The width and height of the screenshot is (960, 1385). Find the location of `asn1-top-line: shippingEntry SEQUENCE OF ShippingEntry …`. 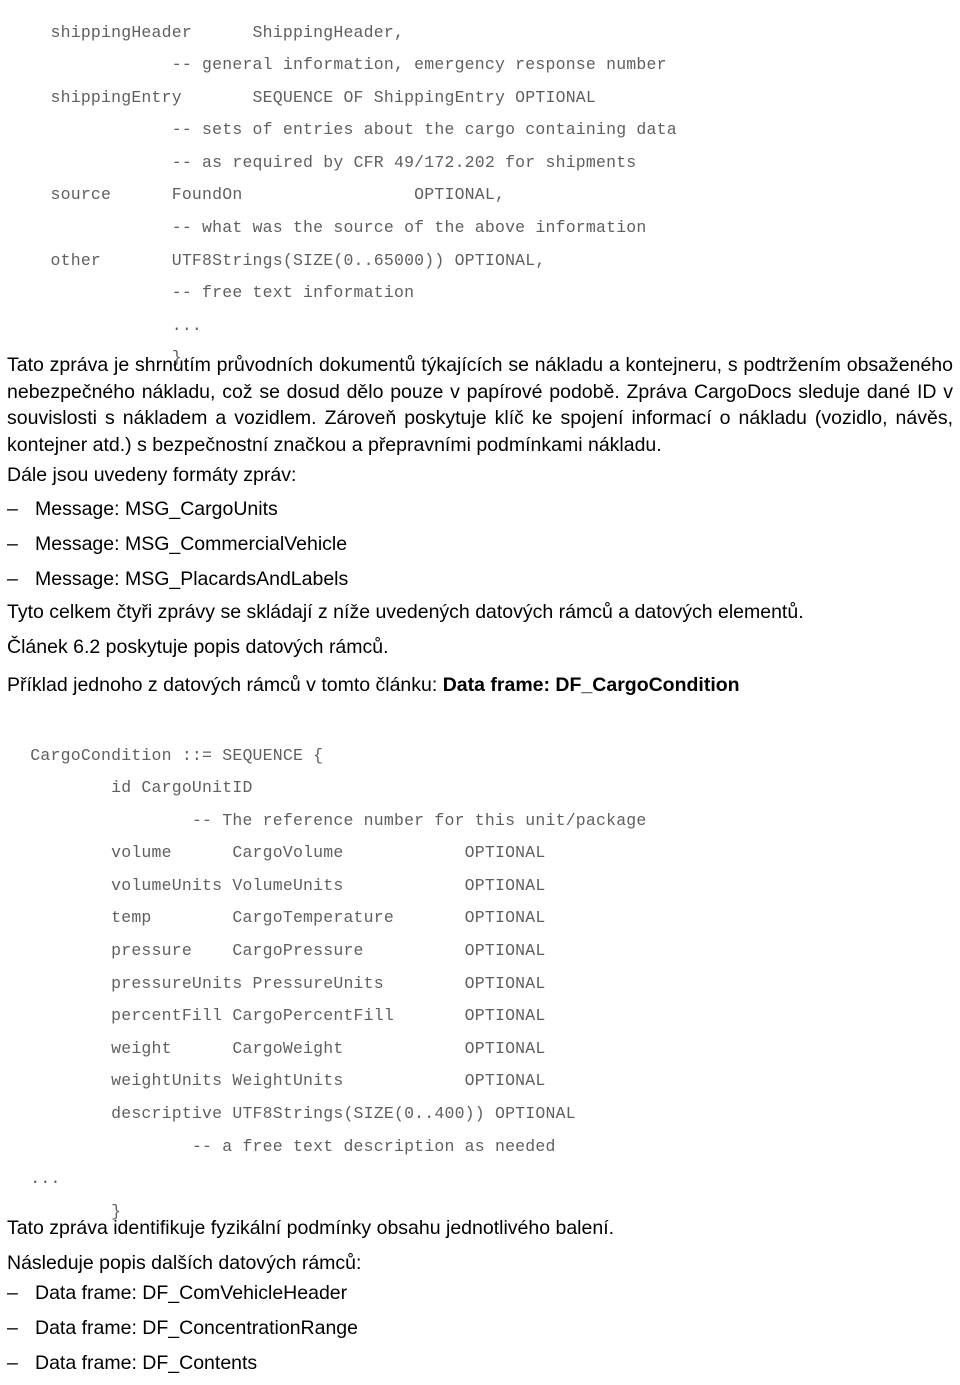

asn1-top-line: shippingEntry SEQUENCE OF ShippingEntry … is located at coordinates (298, 97).